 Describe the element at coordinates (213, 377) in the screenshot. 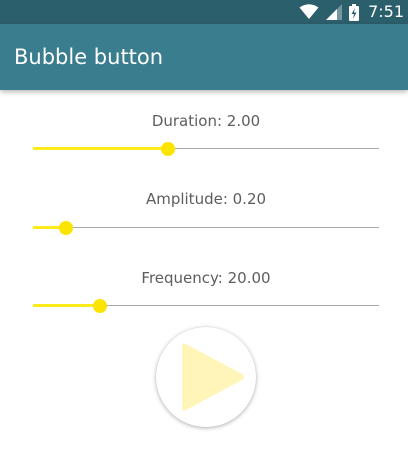

I see `play-icon` at that location.